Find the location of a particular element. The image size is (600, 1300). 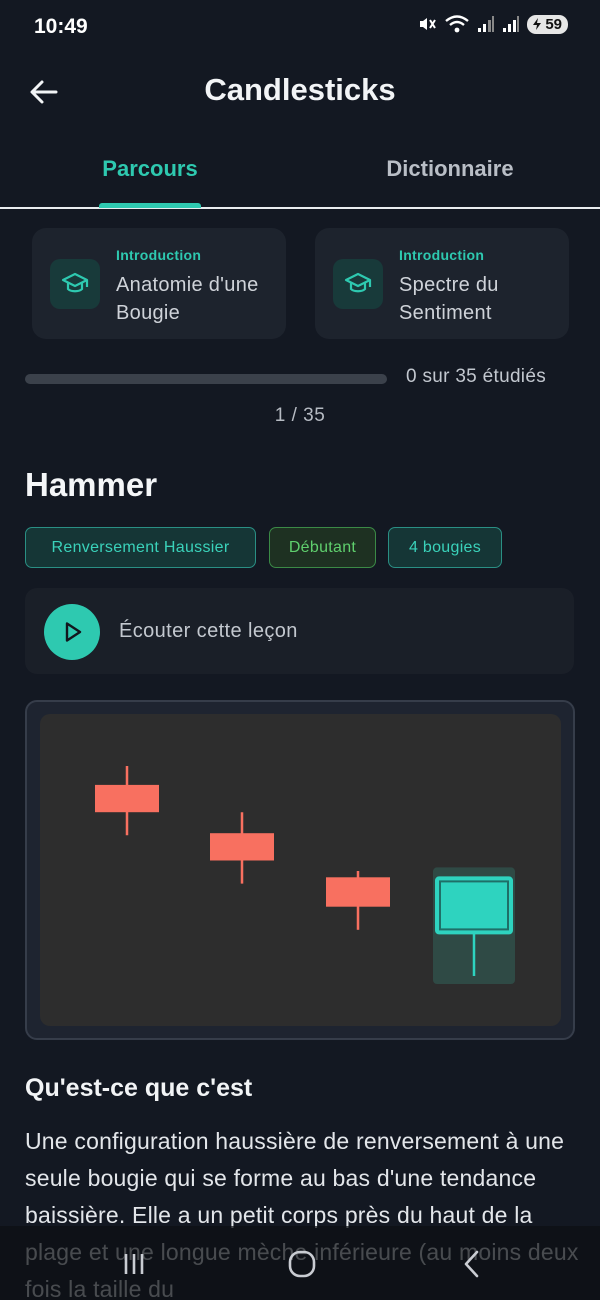

tag-reversal: Renversement Haussier is located at coordinates (140, 547).